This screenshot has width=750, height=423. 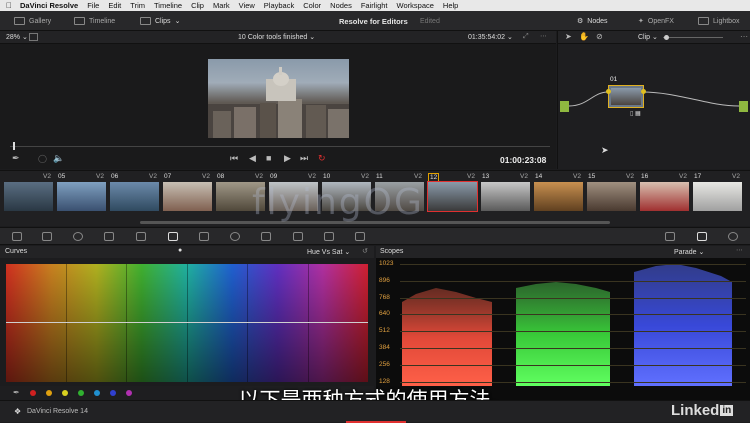 I want to click on menu-item-mark: Mark, so click(x=221, y=5).